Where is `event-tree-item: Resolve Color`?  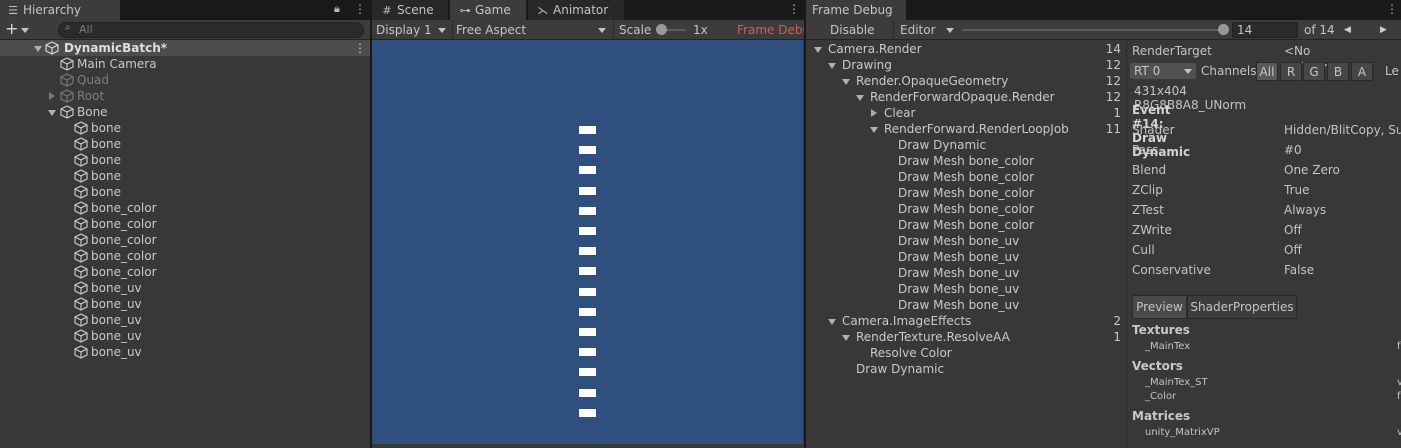
event-tree-item: Resolve Color is located at coordinates (966, 353).